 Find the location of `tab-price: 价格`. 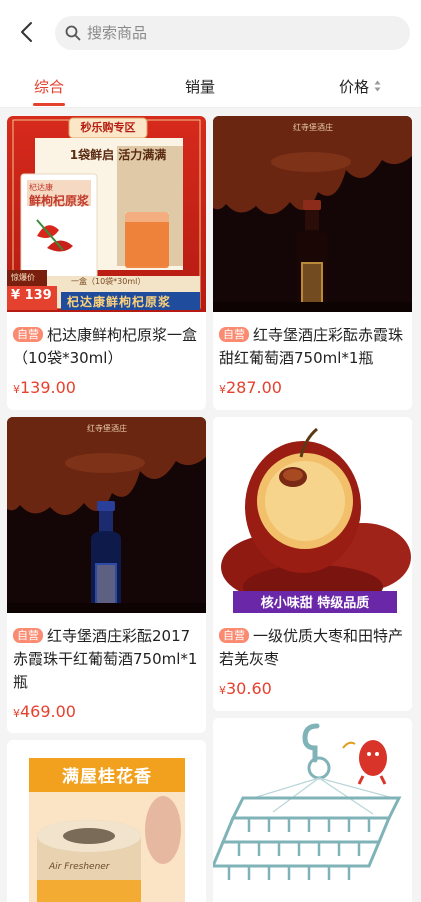

tab-price: 价格 is located at coordinates (360, 86).